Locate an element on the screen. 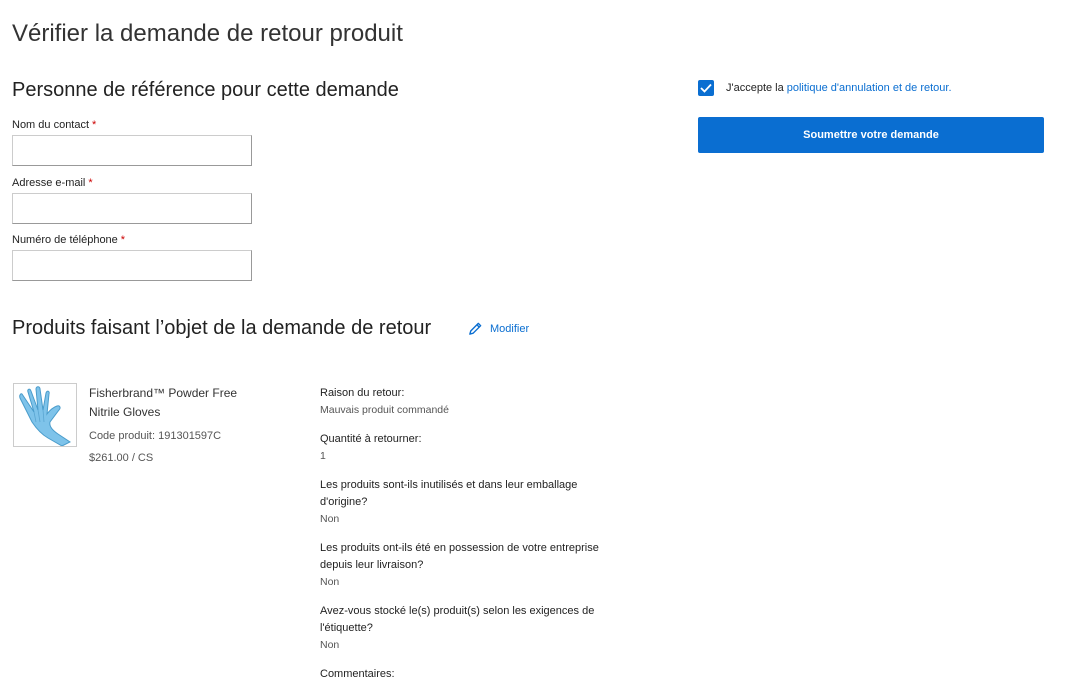  phone-field: Numéro de téléphone * is located at coordinates (133, 257).